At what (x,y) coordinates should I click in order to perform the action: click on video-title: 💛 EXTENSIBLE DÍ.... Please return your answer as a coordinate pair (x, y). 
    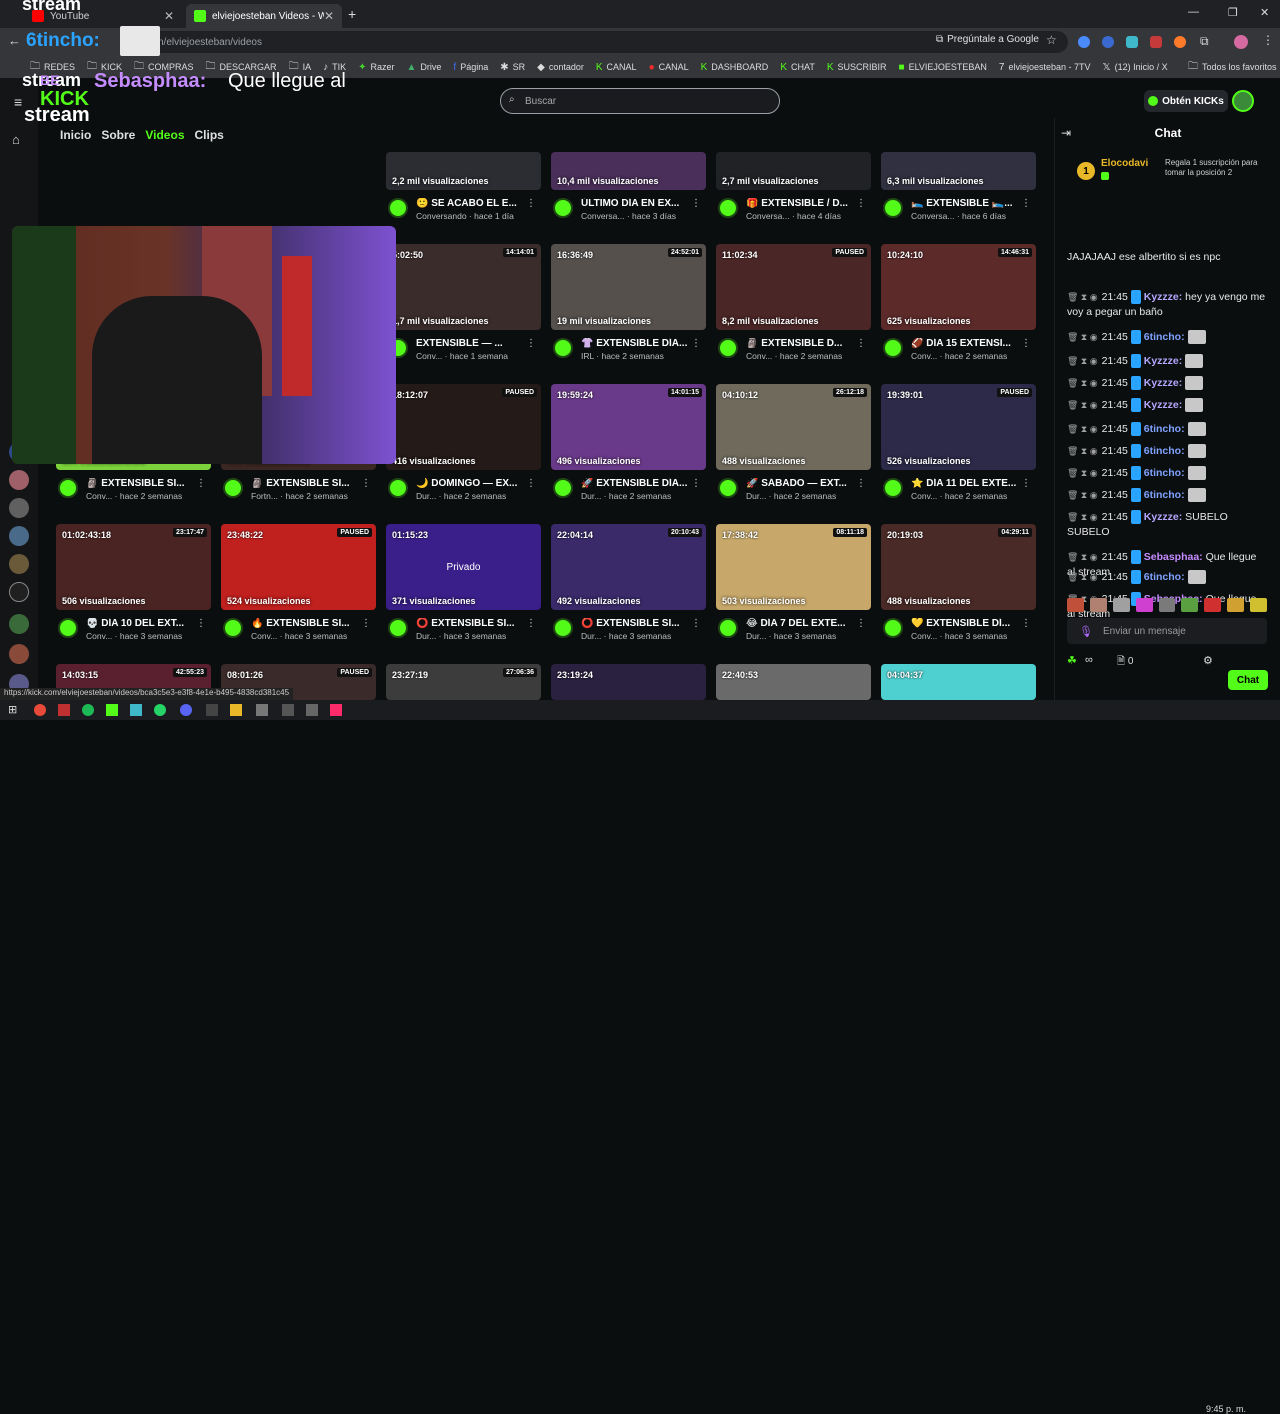
    Looking at the image, I should click on (970, 623).